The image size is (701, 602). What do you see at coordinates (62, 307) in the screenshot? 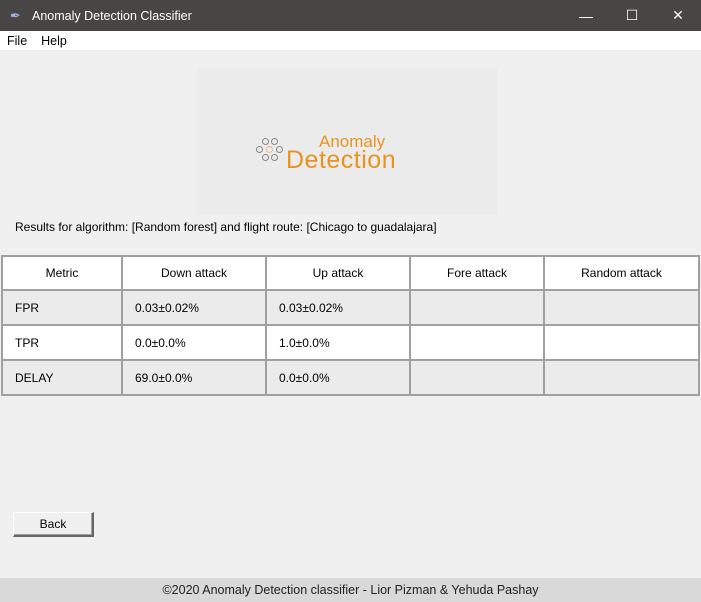
I see `cell: FPR` at bounding box center [62, 307].